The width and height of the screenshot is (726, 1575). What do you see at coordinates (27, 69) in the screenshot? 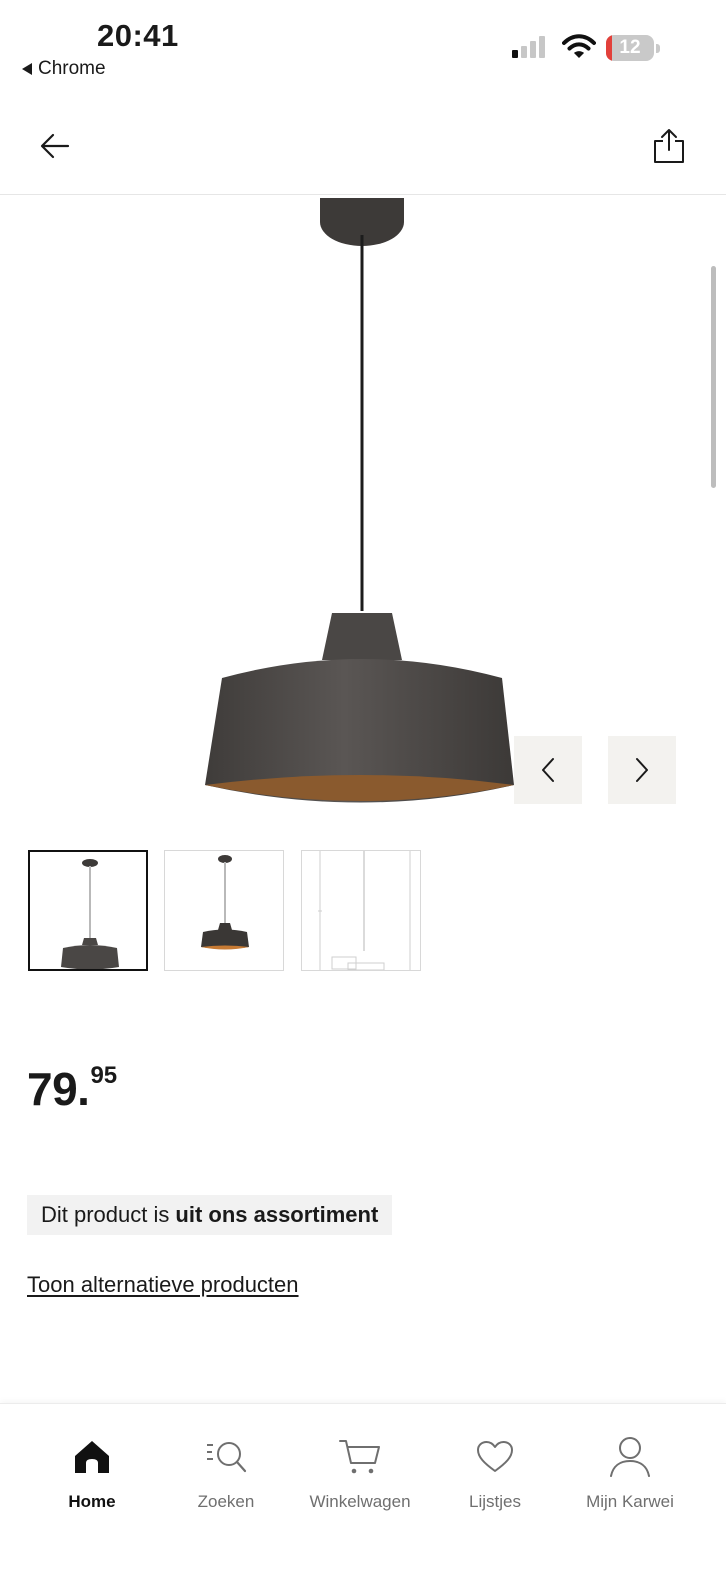
I see `back-triangle-icon` at bounding box center [27, 69].